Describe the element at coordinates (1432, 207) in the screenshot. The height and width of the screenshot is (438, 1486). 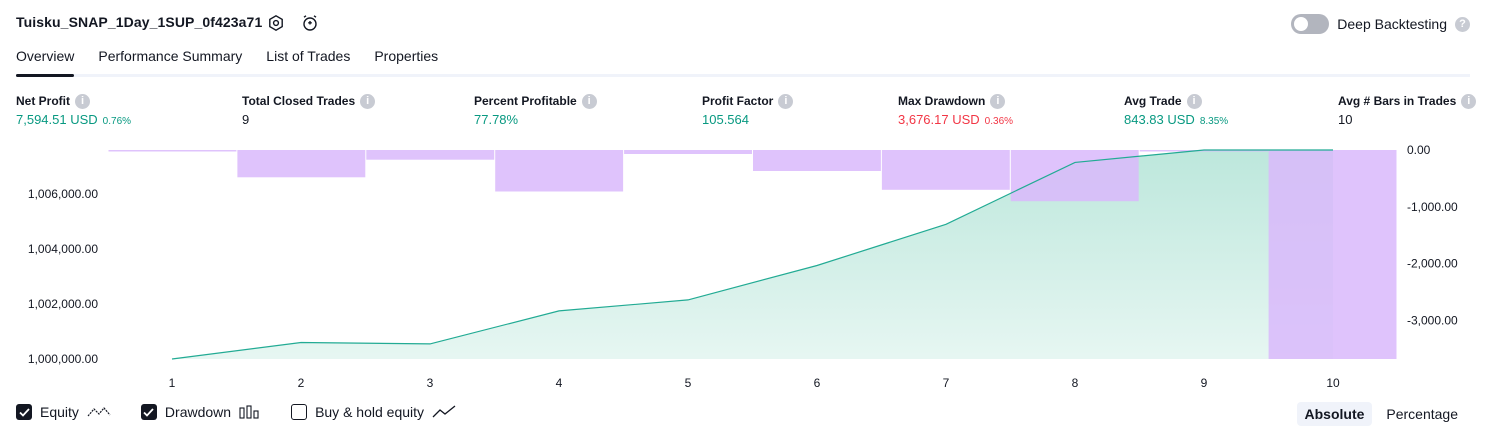
I see `right-axis-tick: -1,000.00` at that location.